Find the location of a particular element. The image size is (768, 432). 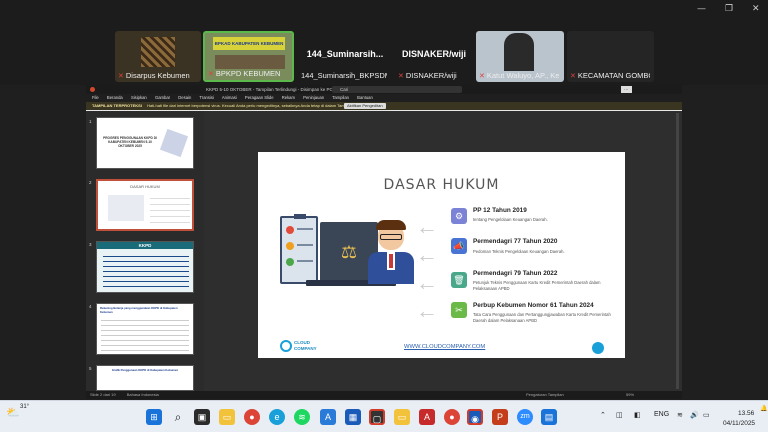

outlook-icon: ▤ is located at coordinates (549, 417).